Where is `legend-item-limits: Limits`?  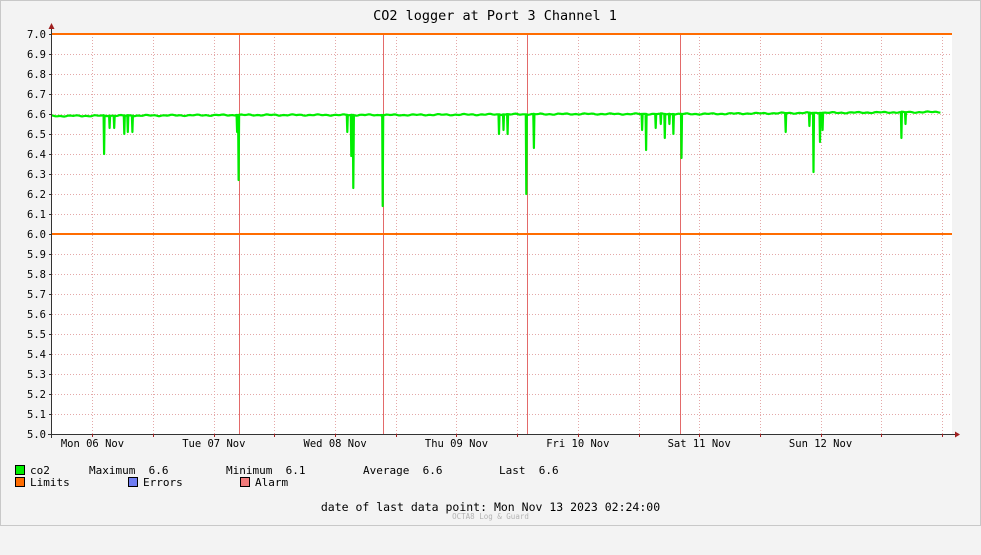 legend-item-limits: Limits is located at coordinates (42, 482).